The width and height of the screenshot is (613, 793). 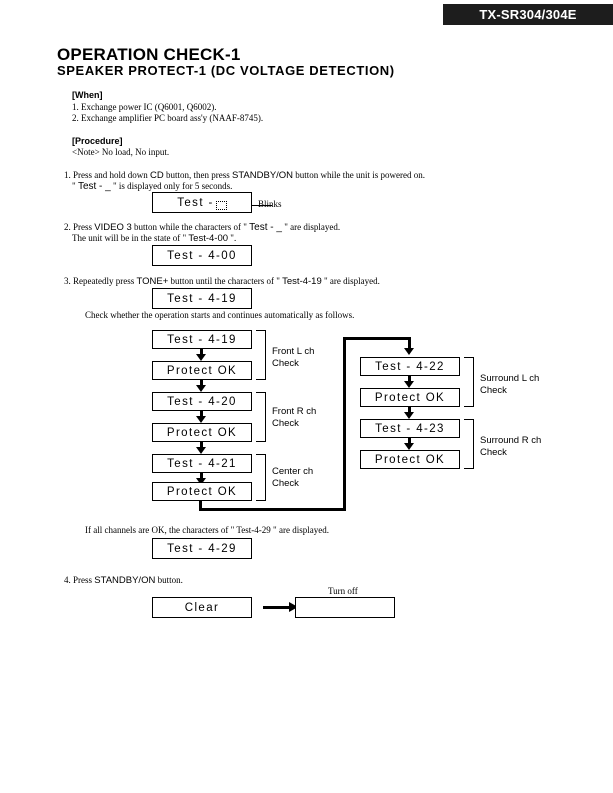 What do you see at coordinates (277, 607) in the screenshot?
I see `arrow-stem-turnoff` at bounding box center [277, 607].